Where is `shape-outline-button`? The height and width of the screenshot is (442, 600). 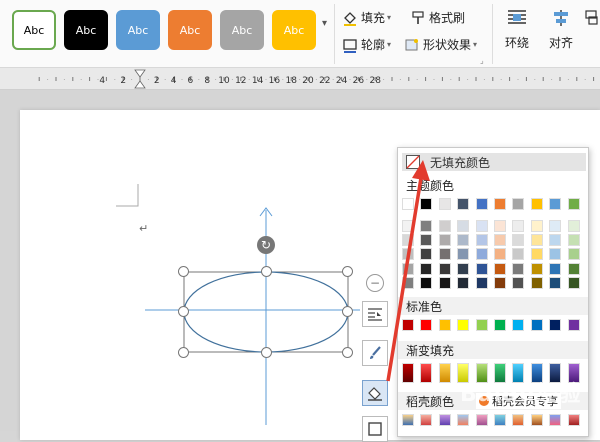 shape-outline-button is located at coordinates (375, 429).